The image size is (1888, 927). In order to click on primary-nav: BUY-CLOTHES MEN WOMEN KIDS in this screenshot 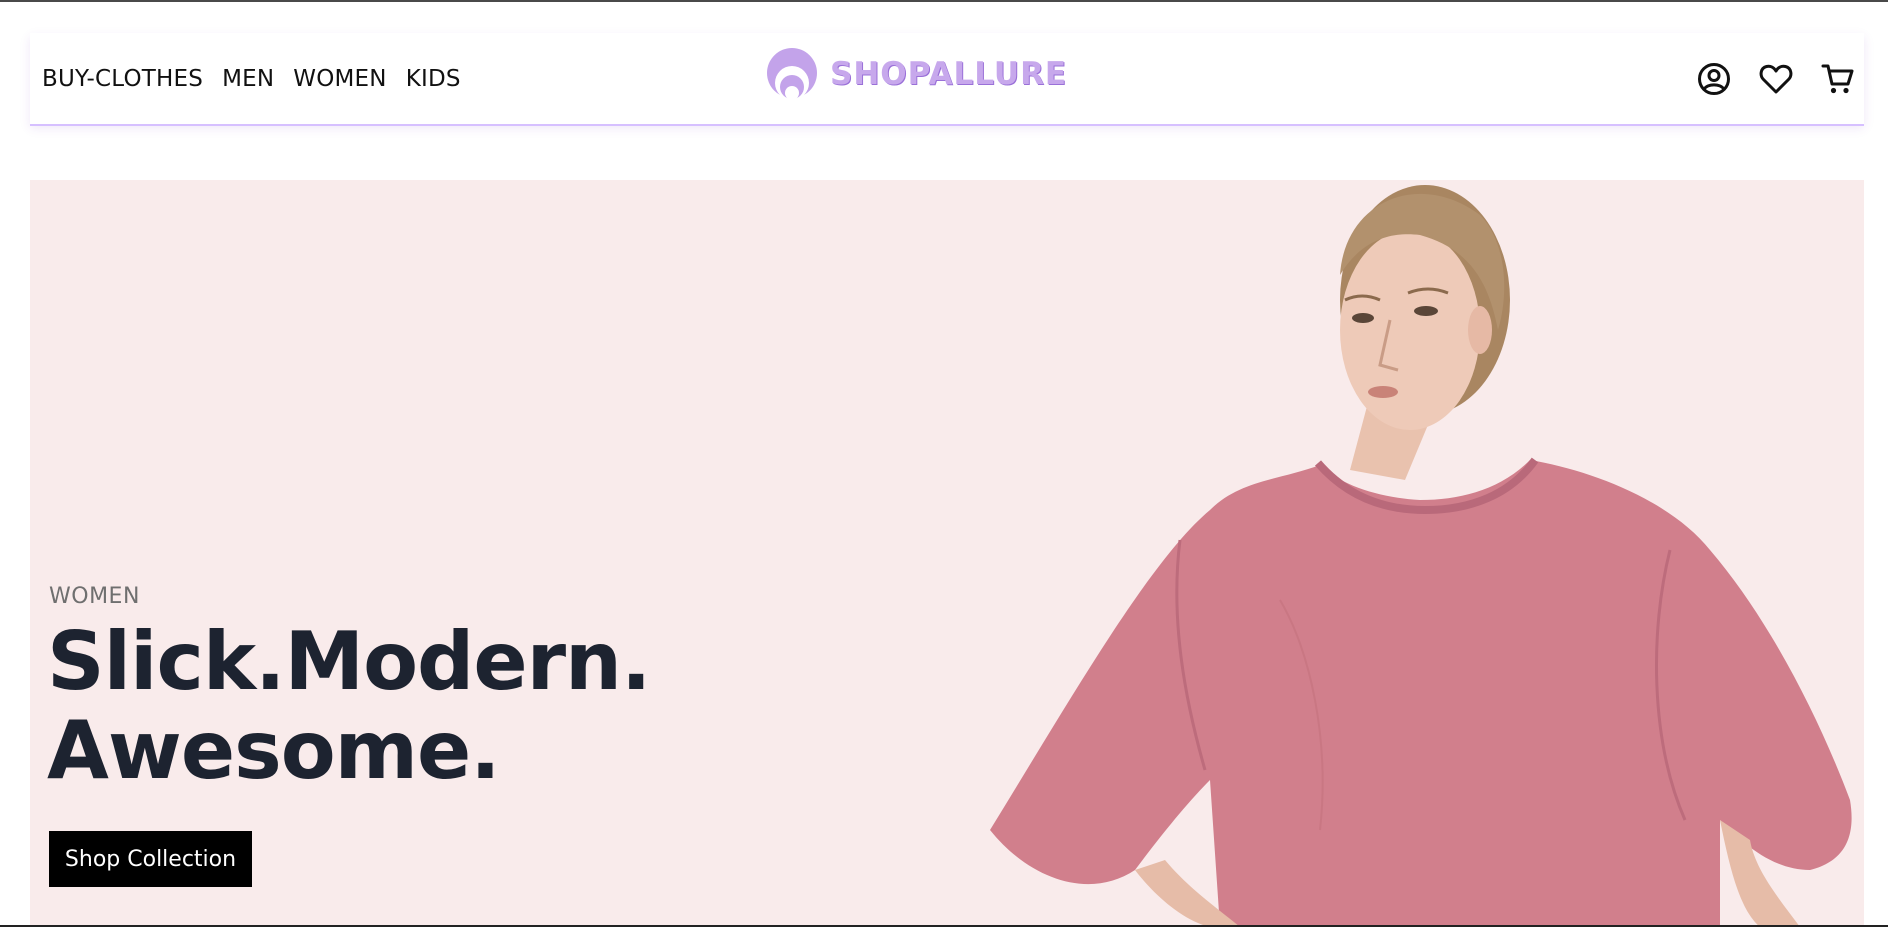, I will do `click(251, 78)`.